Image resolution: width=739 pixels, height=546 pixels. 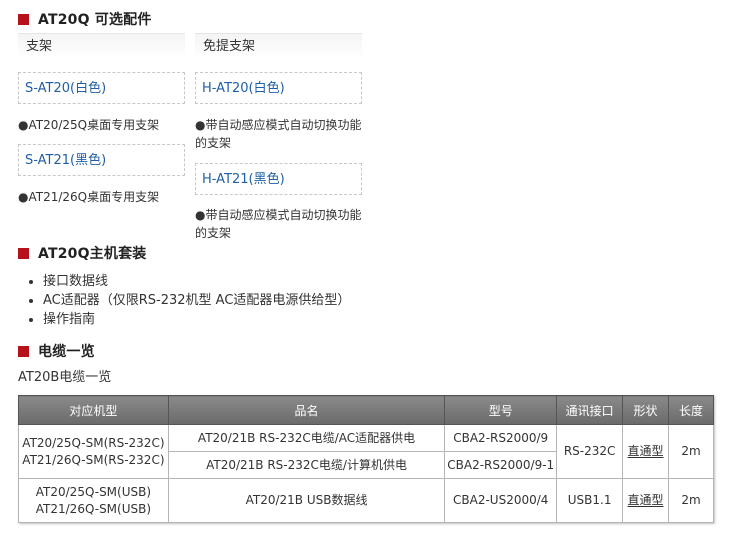 I want to click on product-desc-h-at20: ●带自动感应模式自动切换功能 的支架, so click(x=278, y=134).